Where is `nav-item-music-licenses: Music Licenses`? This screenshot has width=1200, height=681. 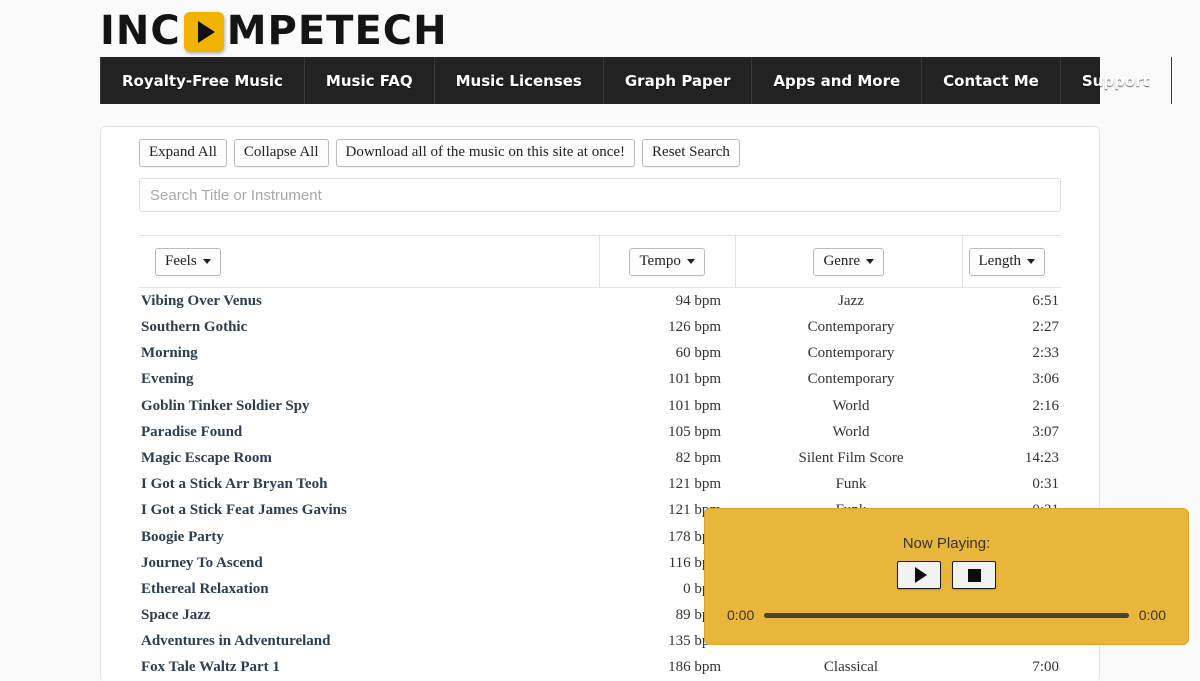
nav-item-music-licenses: Music Licenses is located at coordinates (519, 80).